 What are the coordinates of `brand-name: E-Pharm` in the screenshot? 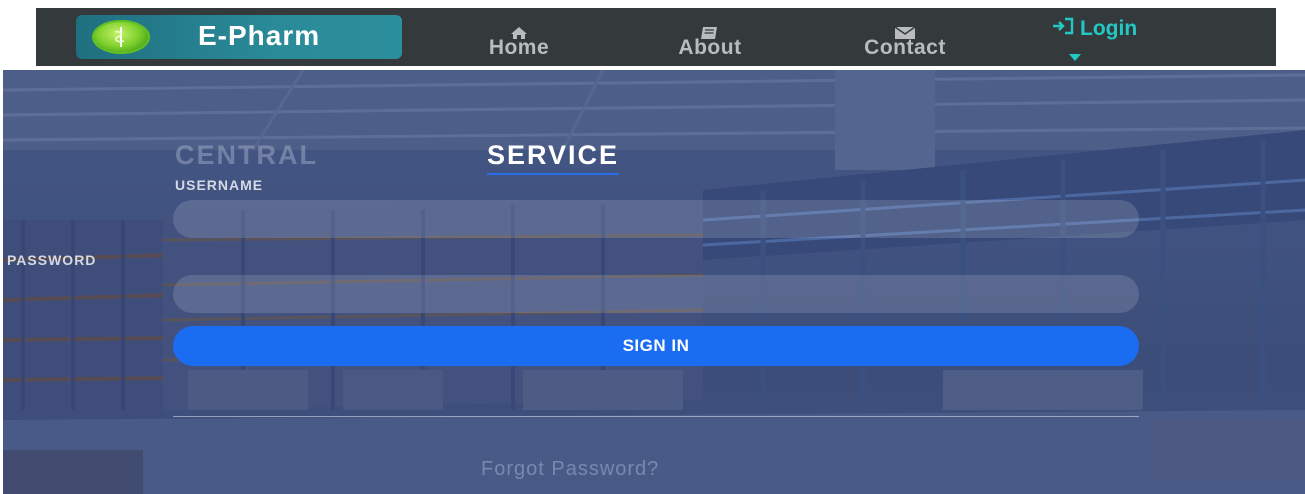 It's located at (259, 35).